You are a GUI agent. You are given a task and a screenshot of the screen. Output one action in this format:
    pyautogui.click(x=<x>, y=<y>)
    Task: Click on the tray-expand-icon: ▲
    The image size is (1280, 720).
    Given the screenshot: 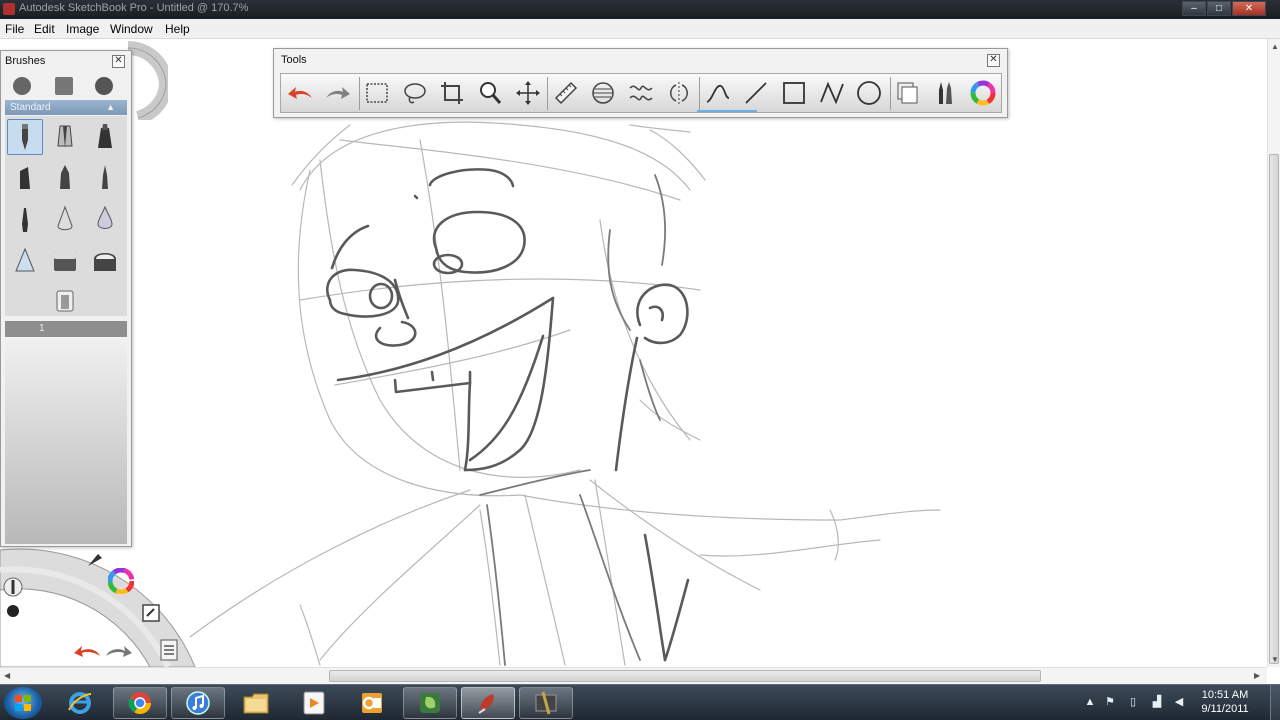 What is the action you would take?
    pyautogui.click(x=1090, y=702)
    